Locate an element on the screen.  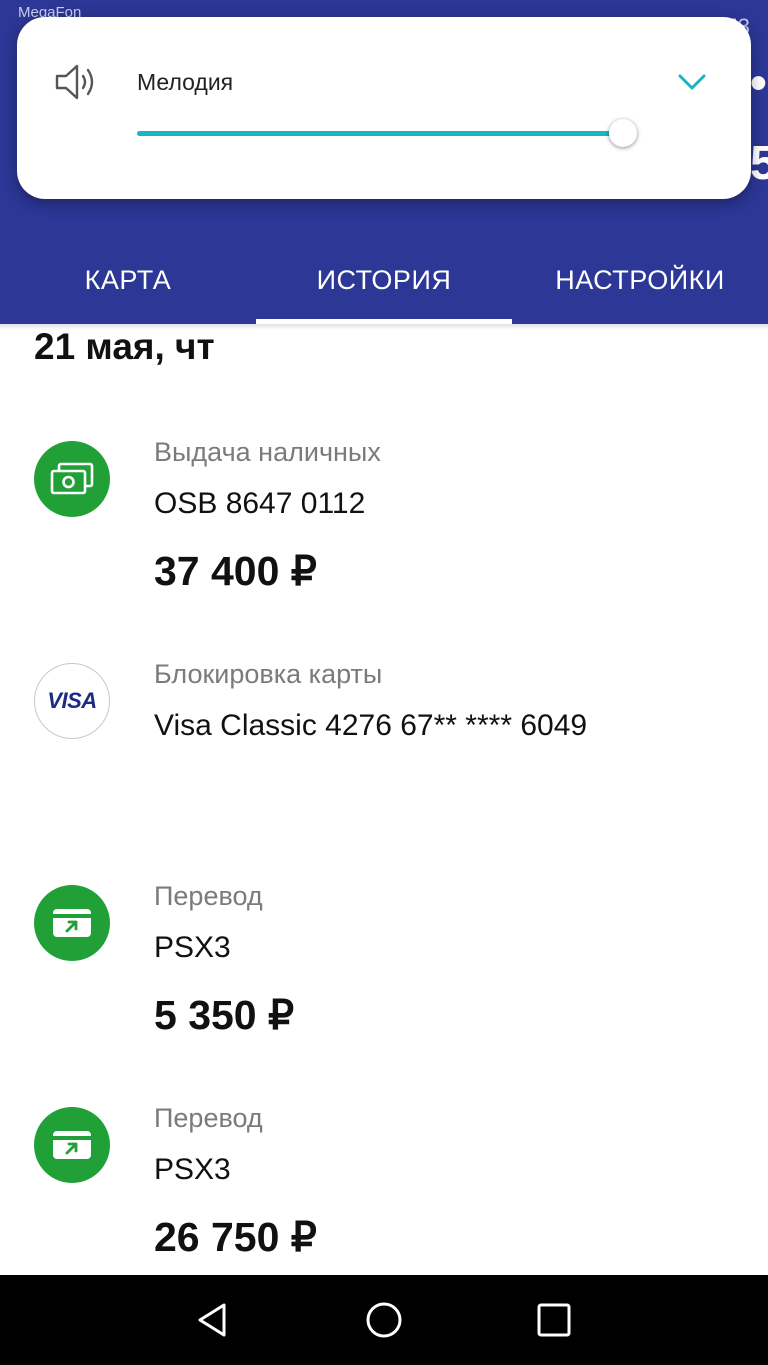
tab-bar: КАРТА ИСТОРИЯ НАСТРОЙКИ is located at coordinates (384, 280).